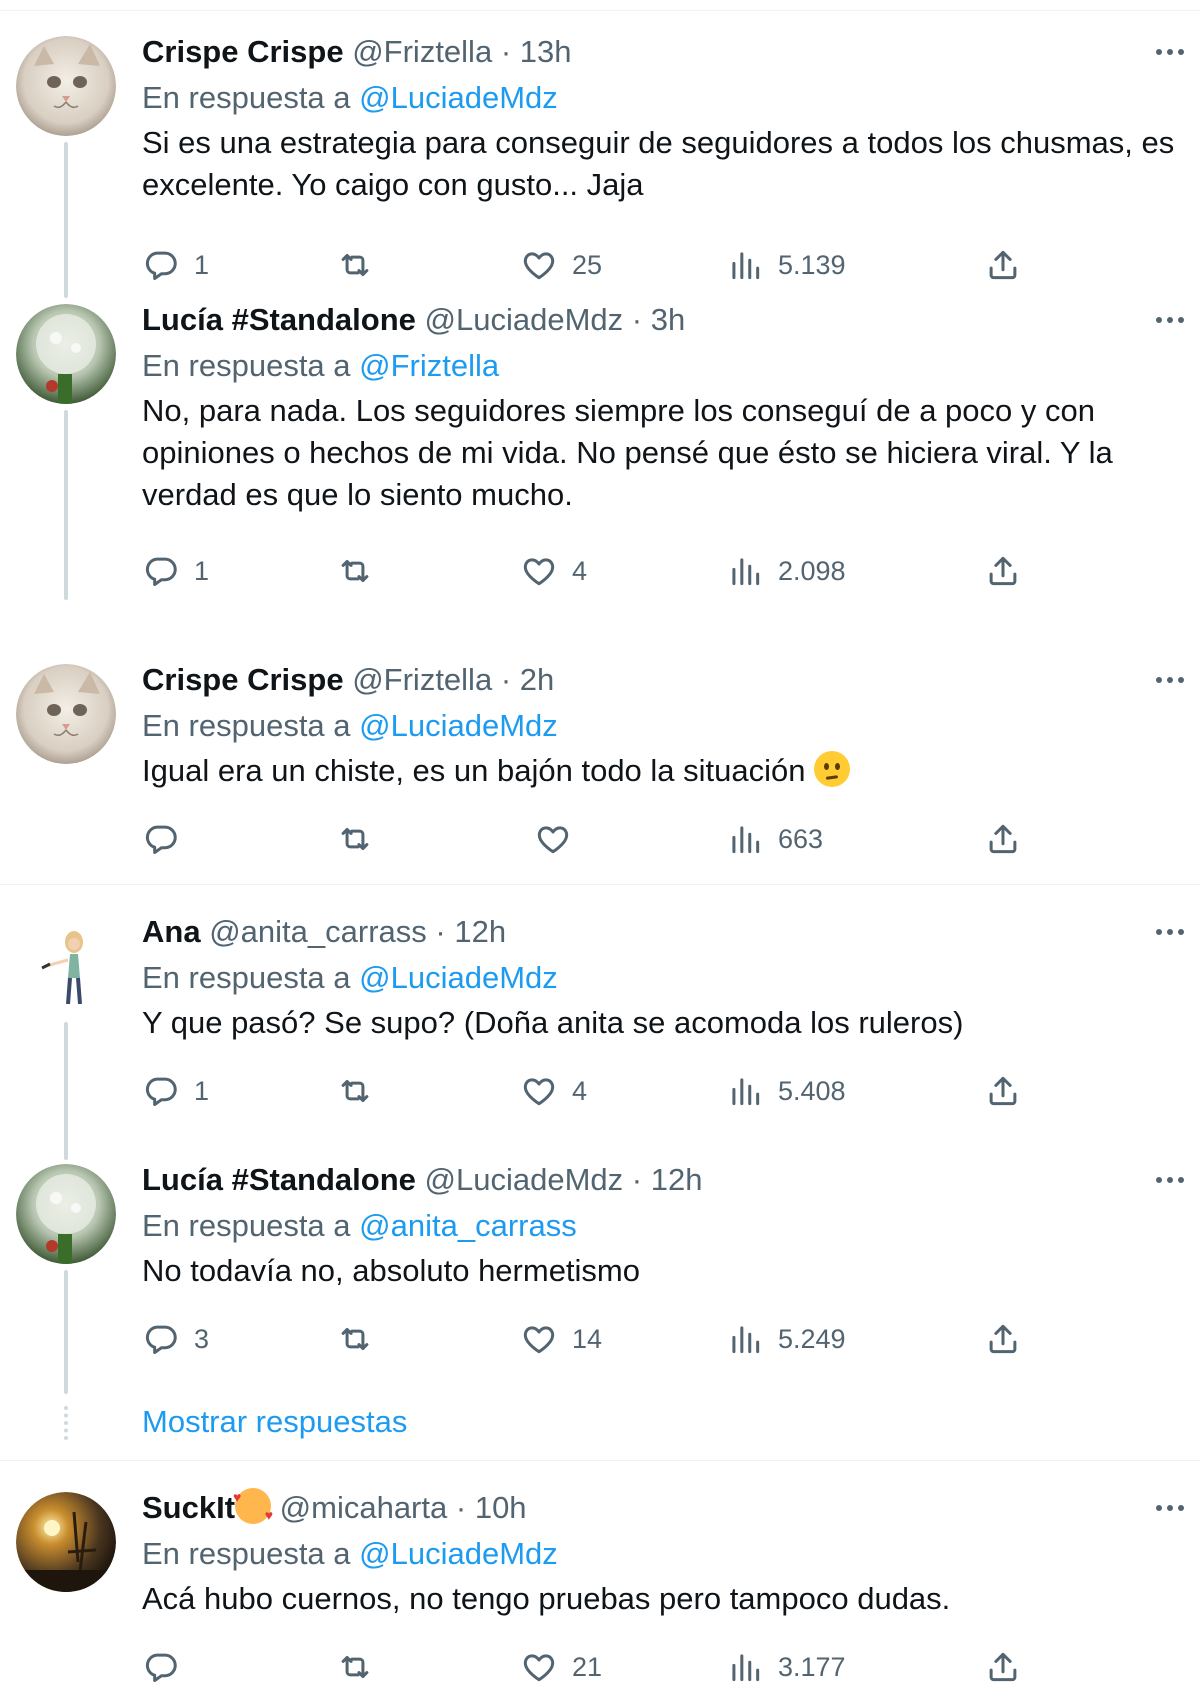 The height and width of the screenshot is (1698, 1200). Describe the element at coordinates (661, 98) in the screenshot. I see `reply-context: En respuesta a @LuciadeMdz` at that location.